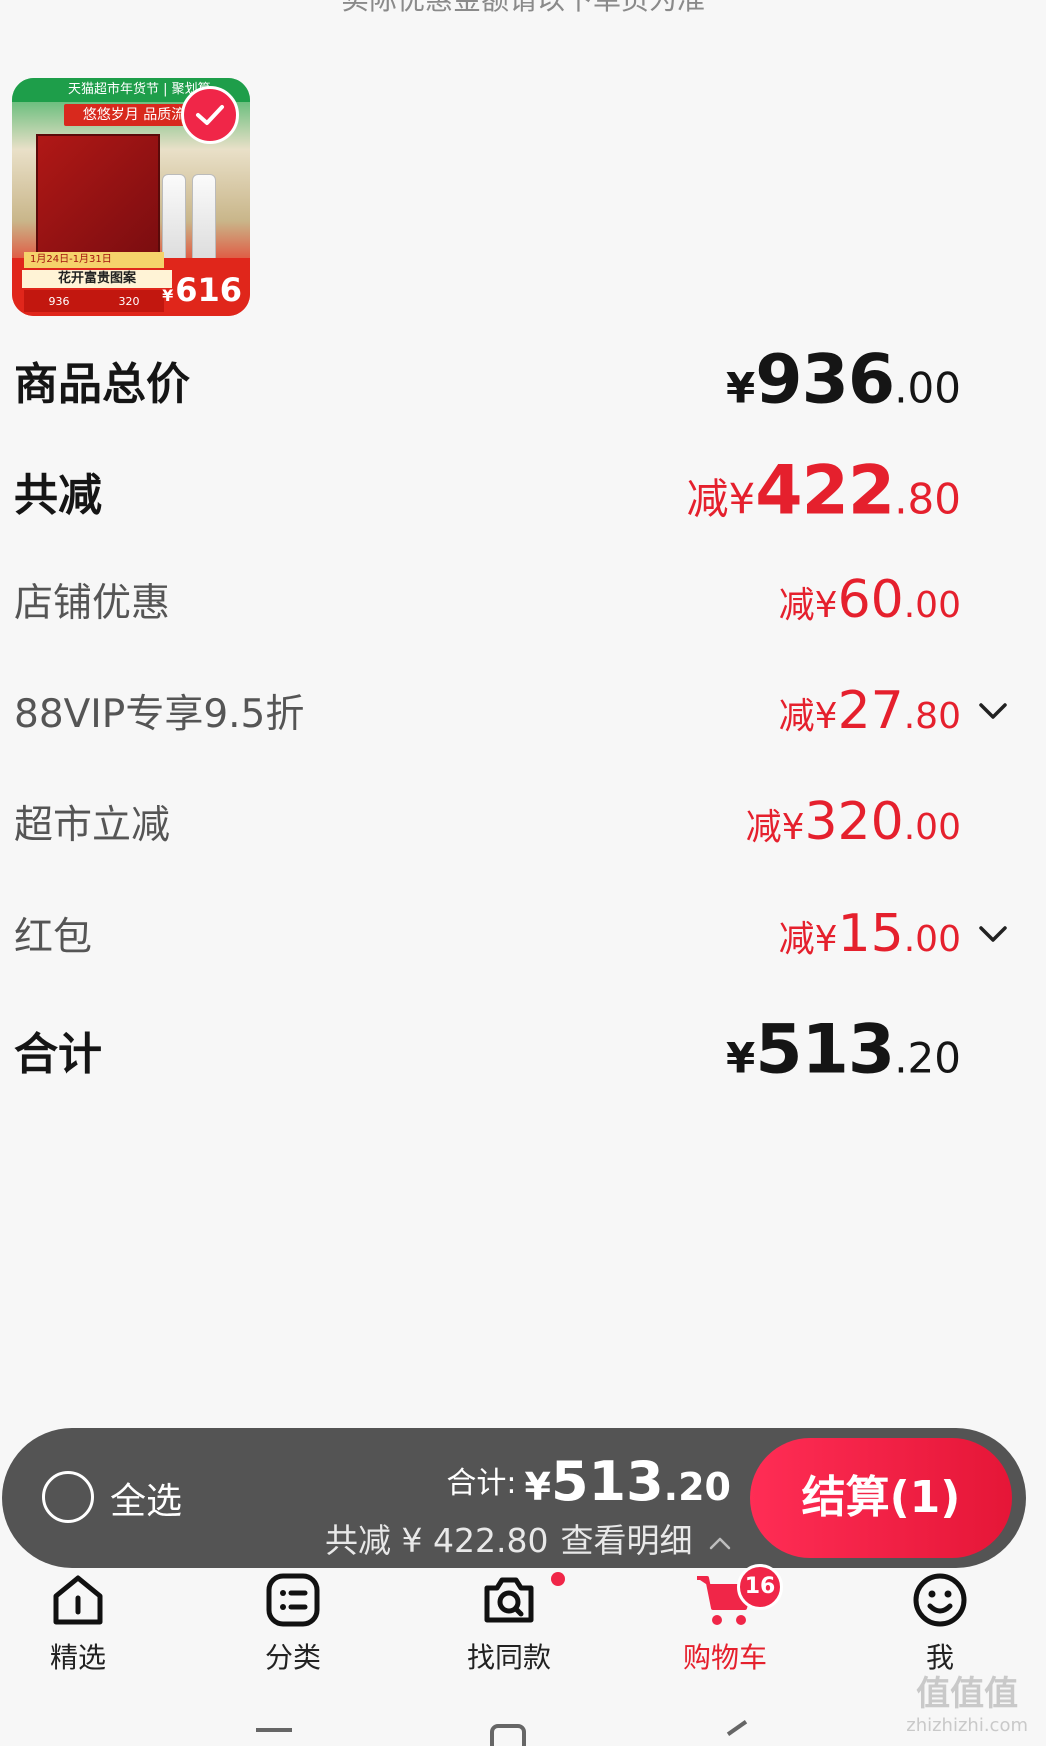 This screenshot has width=1046, height=1746. What do you see at coordinates (508, 1735) in the screenshot?
I see `home-button-icon` at bounding box center [508, 1735].